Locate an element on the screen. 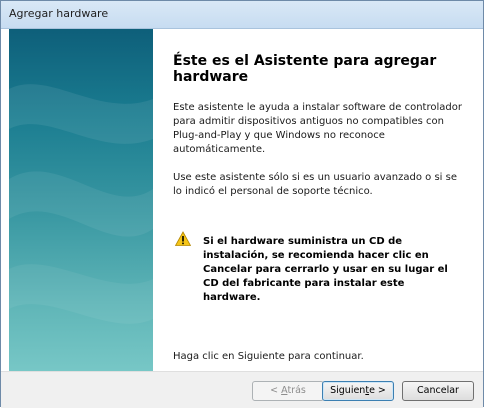  wizard-button-bar: < Atrás Siguiente > Cancelar is located at coordinates (242, 389).